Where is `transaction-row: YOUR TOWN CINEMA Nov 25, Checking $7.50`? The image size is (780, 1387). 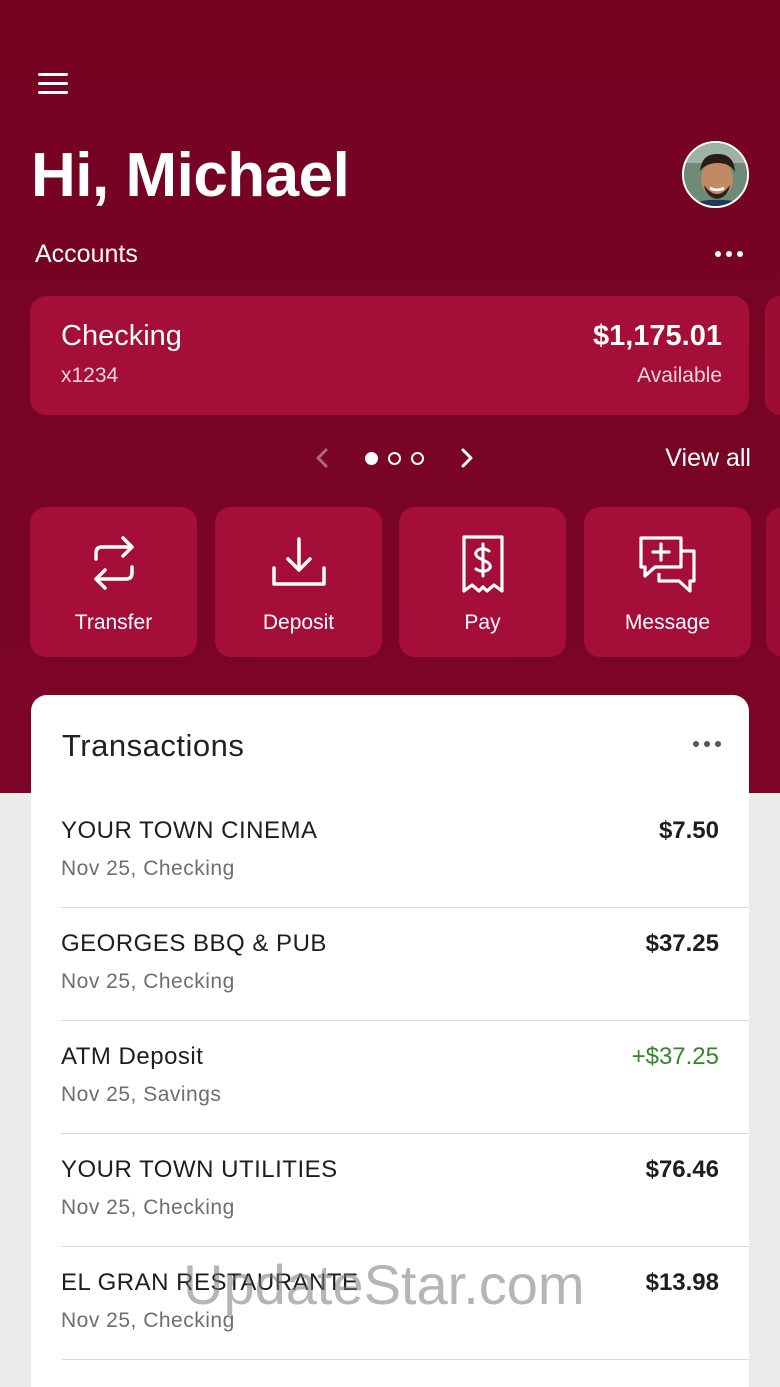
transaction-row: YOUR TOWN CINEMA Nov 25, Checking $7.50 is located at coordinates (390, 851).